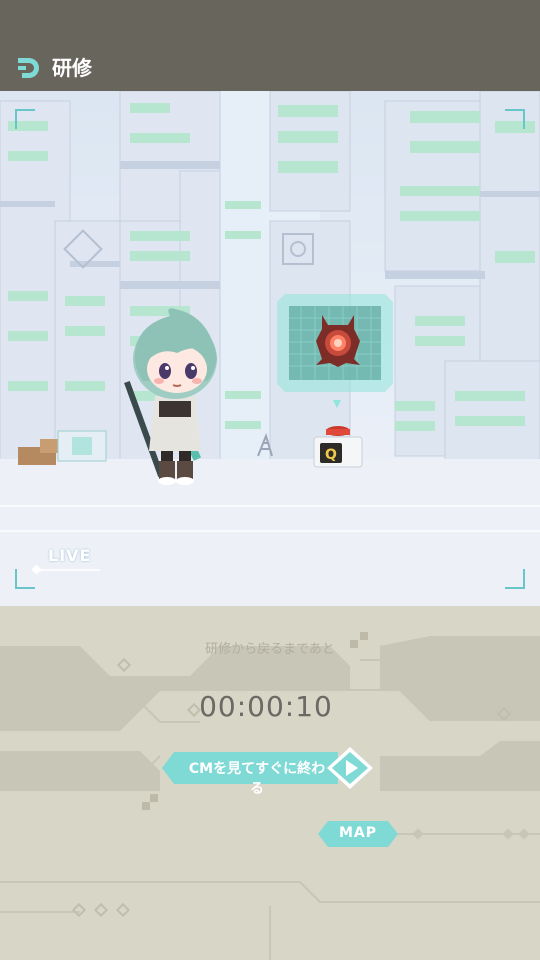 The width and height of the screenshot is (540, 960). What do you see at coordinates (270, 45) in the screenshot?
I see `top-bar: 研修` at bounding box center [270, 45].